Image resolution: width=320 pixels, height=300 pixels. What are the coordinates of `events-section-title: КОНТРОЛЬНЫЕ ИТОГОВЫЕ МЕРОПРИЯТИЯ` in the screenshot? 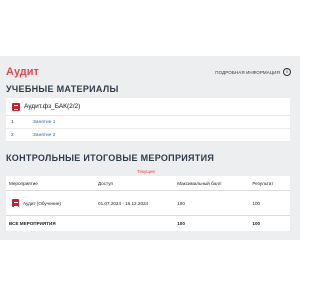 It's located at (110, 158).